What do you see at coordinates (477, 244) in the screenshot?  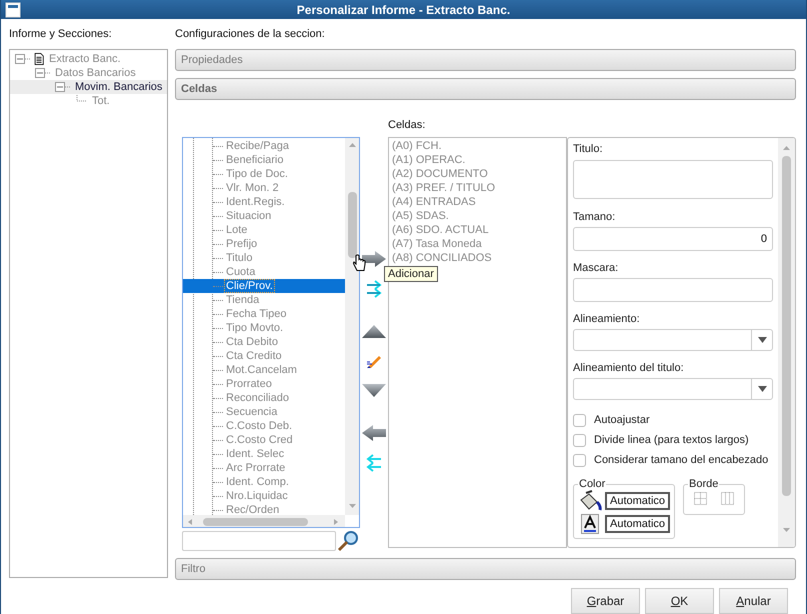 I see `cell-item: (A7) Tasa Moneda` at bounding box center [477, 244].